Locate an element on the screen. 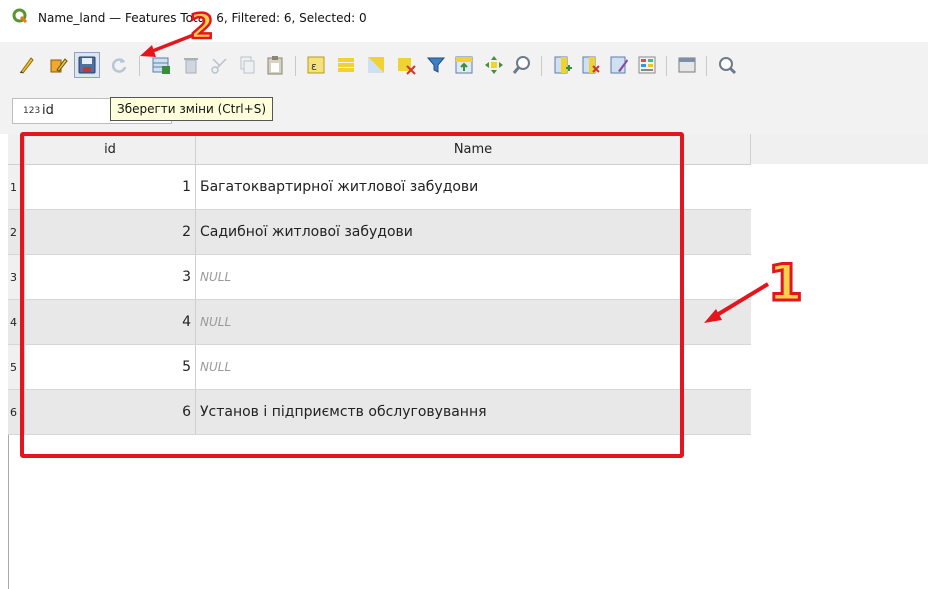 Image resolution: width=928 pixels, height=589 pixels. delete-field-button is located at coordinates (591, 65).